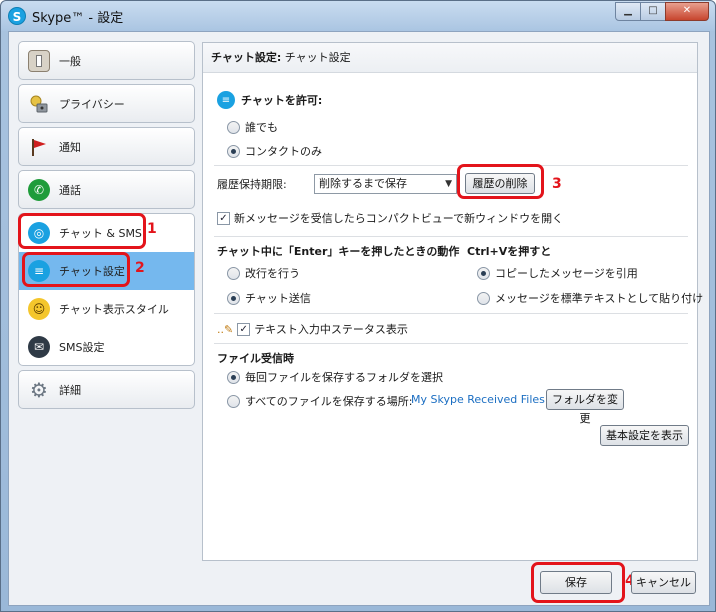 This screenshot has width=716, height=612. I want to click on history-retention-select: 削除するまで保存 ▼, so click(385, 184).